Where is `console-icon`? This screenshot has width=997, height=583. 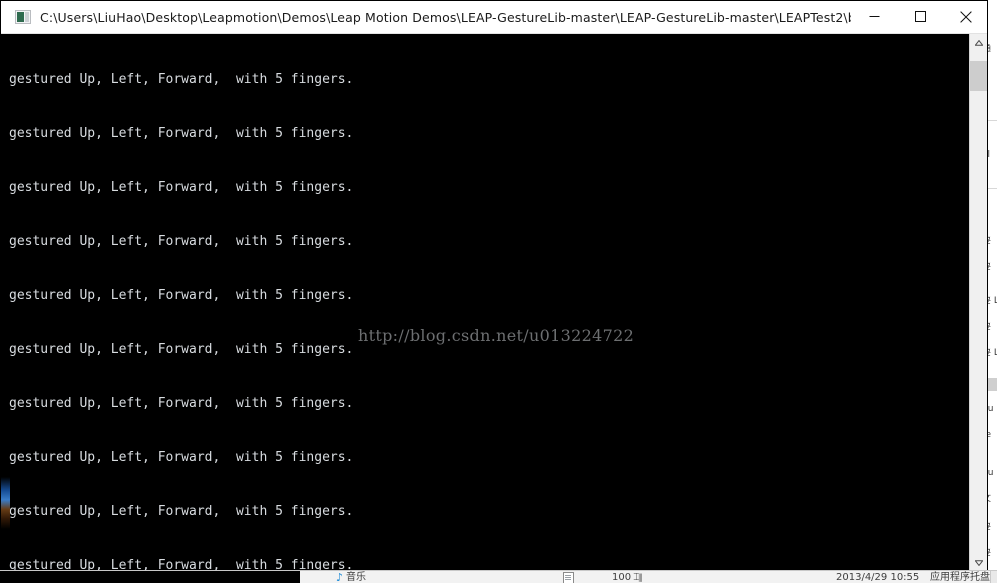 console-icon is located at coordinates (23, 17).